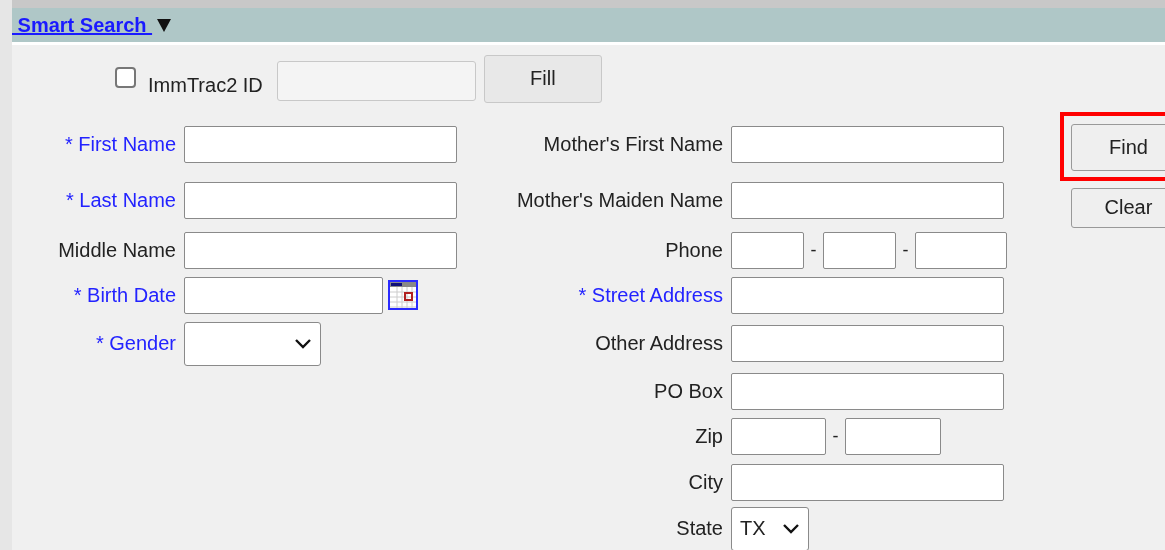  I want to click on state-dropdown: TX, so click(770, 528).